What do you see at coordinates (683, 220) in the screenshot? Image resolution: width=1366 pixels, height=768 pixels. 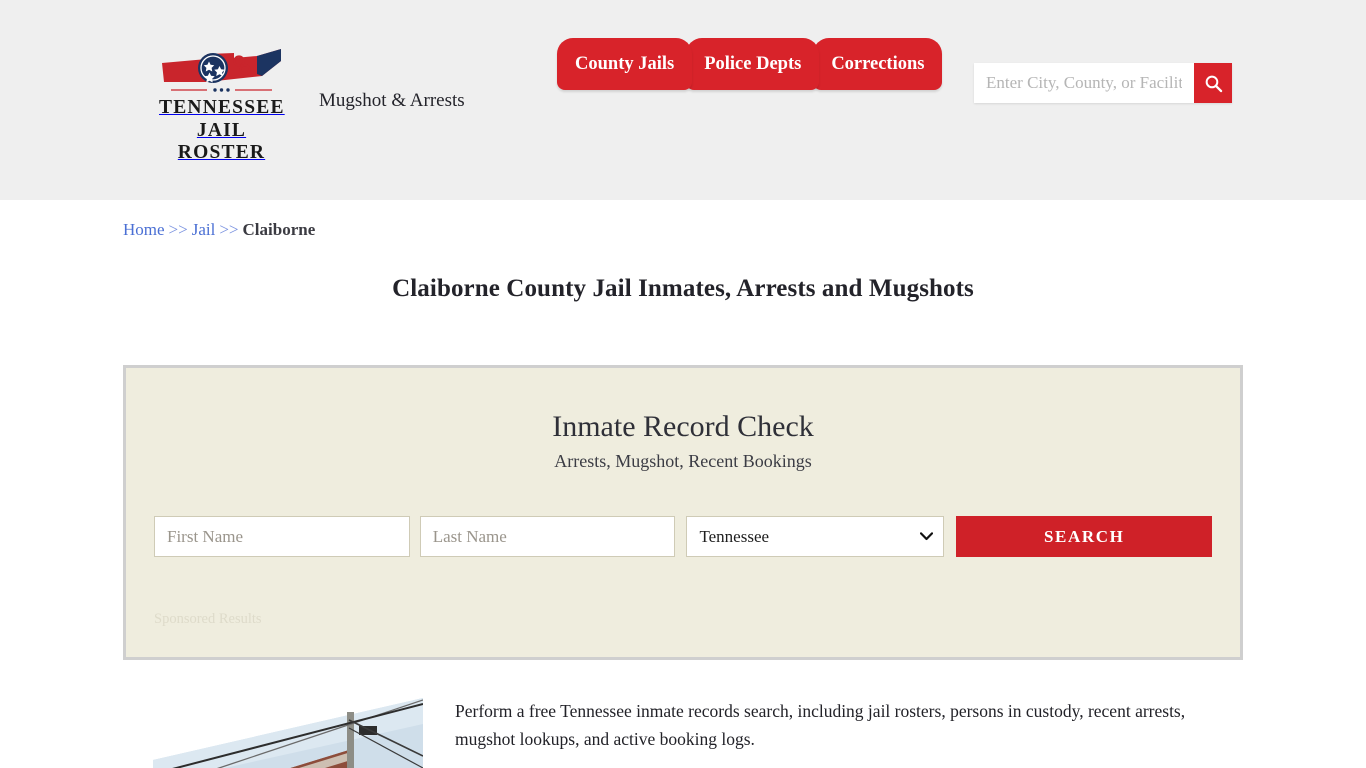 I see `breadcrumb: Home >> Jail >> Claiborne` at bounding box center [683, 220].